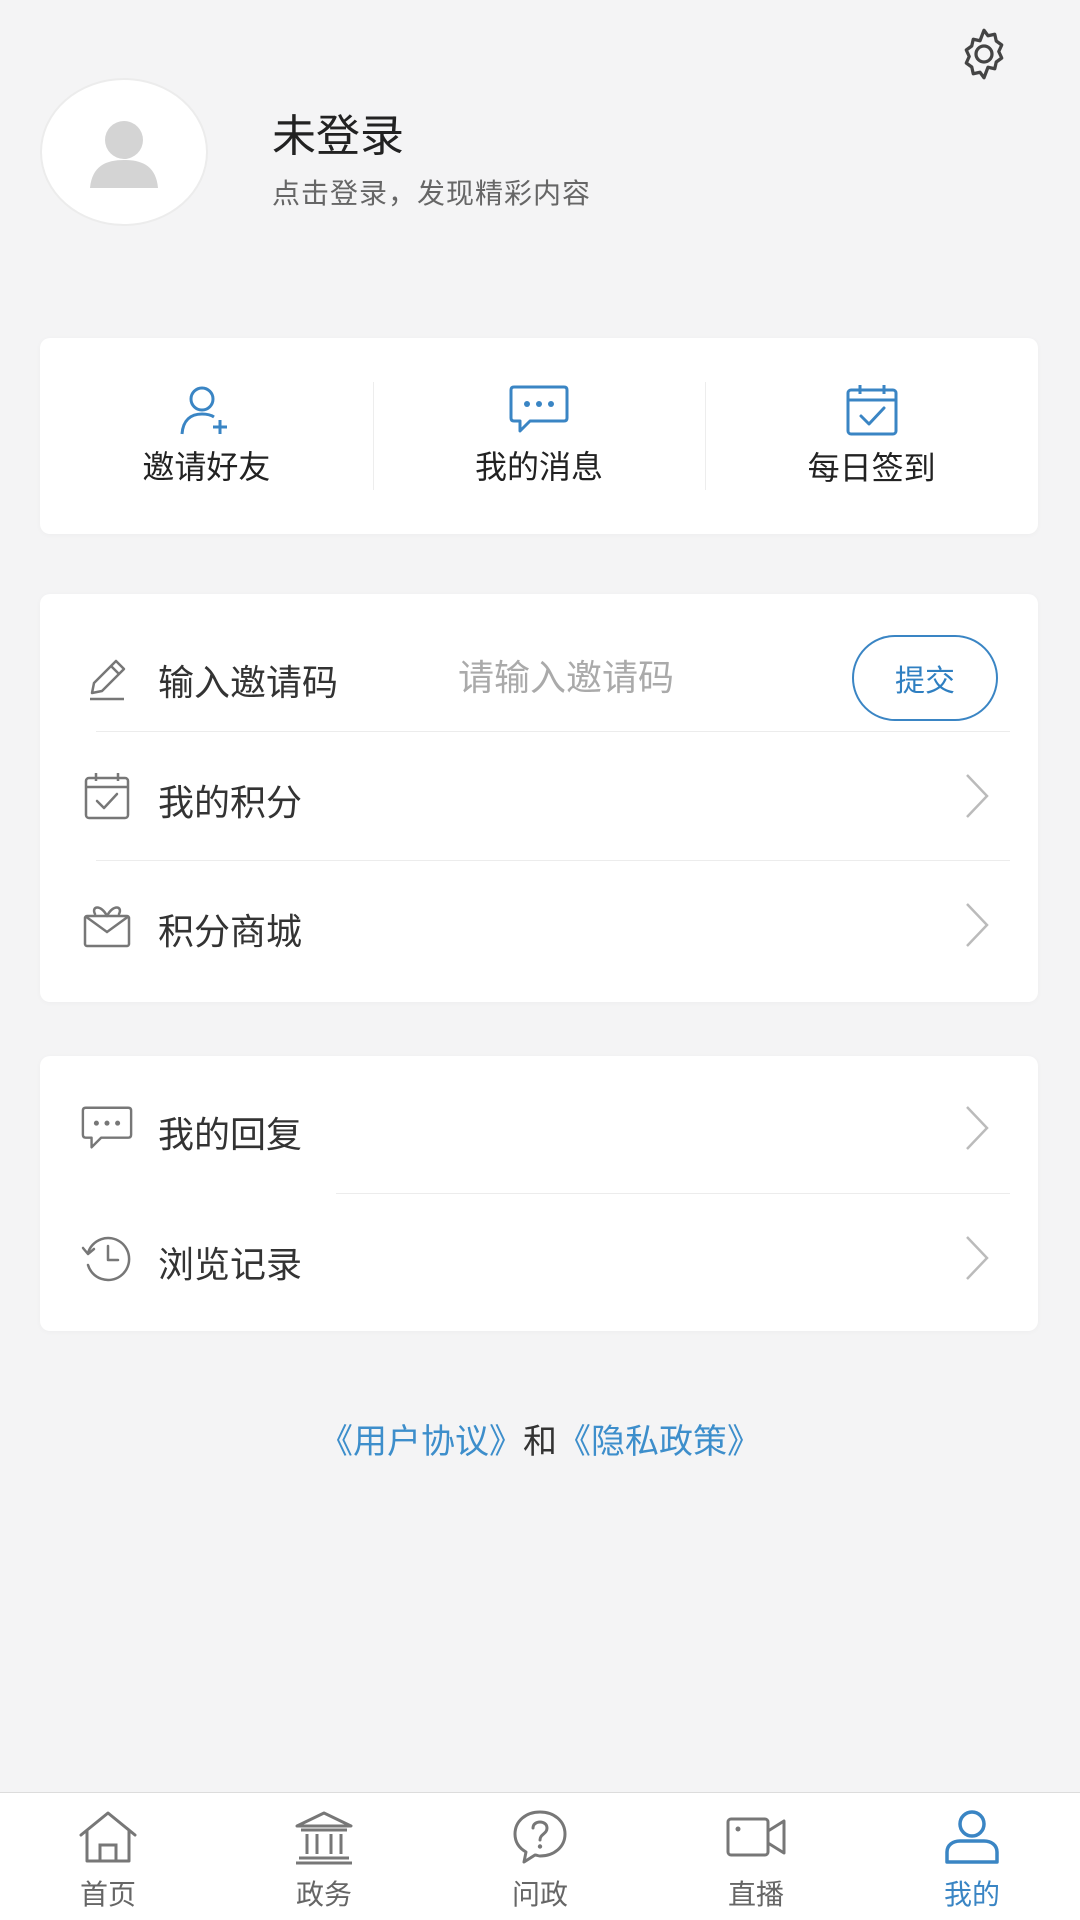  I want to click on quick-actions-card: 邀请好友 我的消息 每日签到, so click(539, 436).